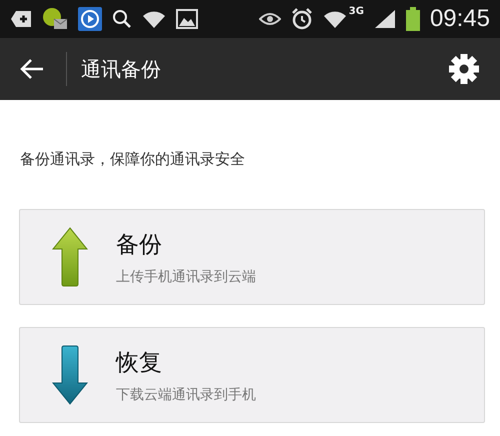 Image resolution: width=500 pixels, height=436 pixels. What do you see at coordinates (55, 19) in the screenshot?
I see `contacts-mail-icon` at bounding box center [55, 19].